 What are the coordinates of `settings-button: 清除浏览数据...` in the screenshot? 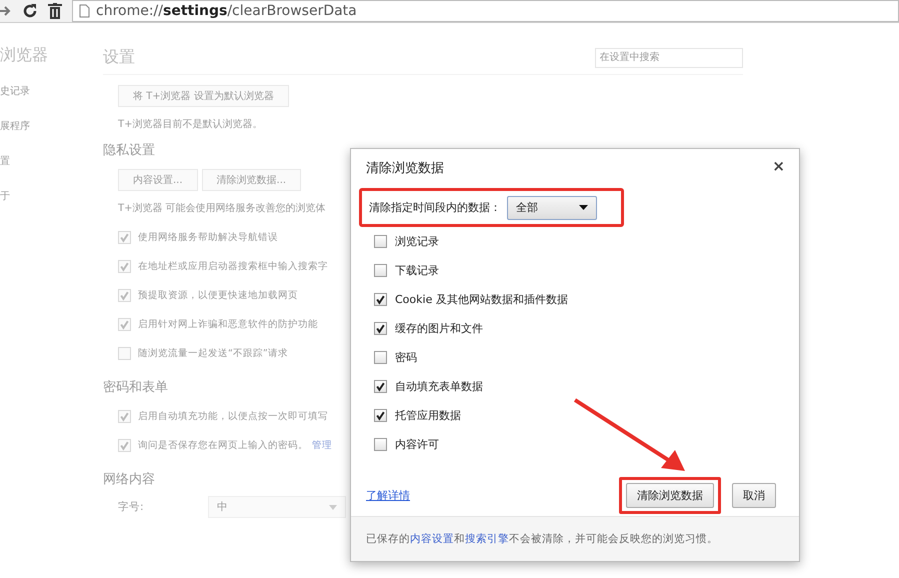 It's located at (252, 180).